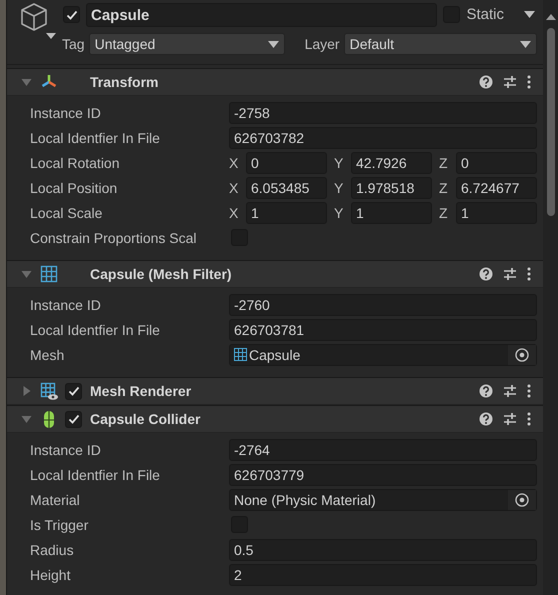 The image size is (558, 595). I want to click on field-label: Is Trigger, so click(60, 524).